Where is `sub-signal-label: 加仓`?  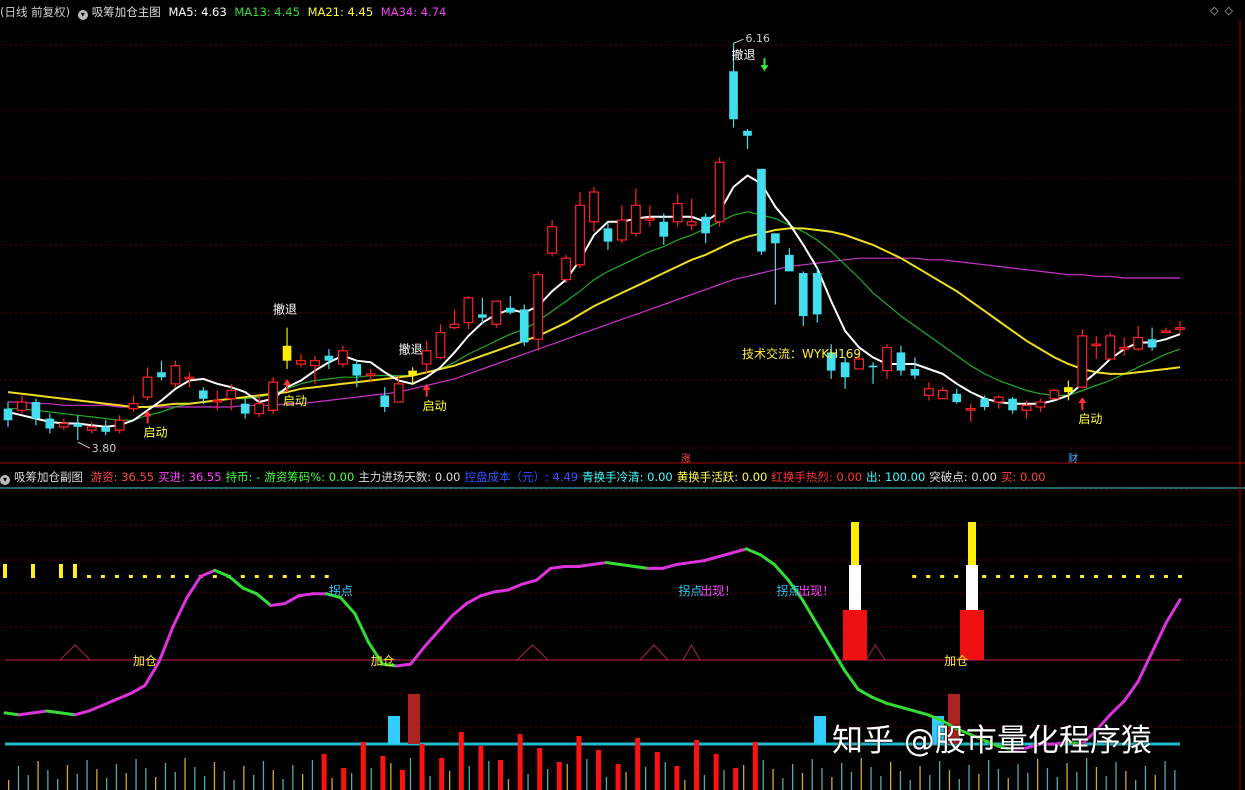
sub-signal-label: 加仓 is located at coordinates (383, 661).